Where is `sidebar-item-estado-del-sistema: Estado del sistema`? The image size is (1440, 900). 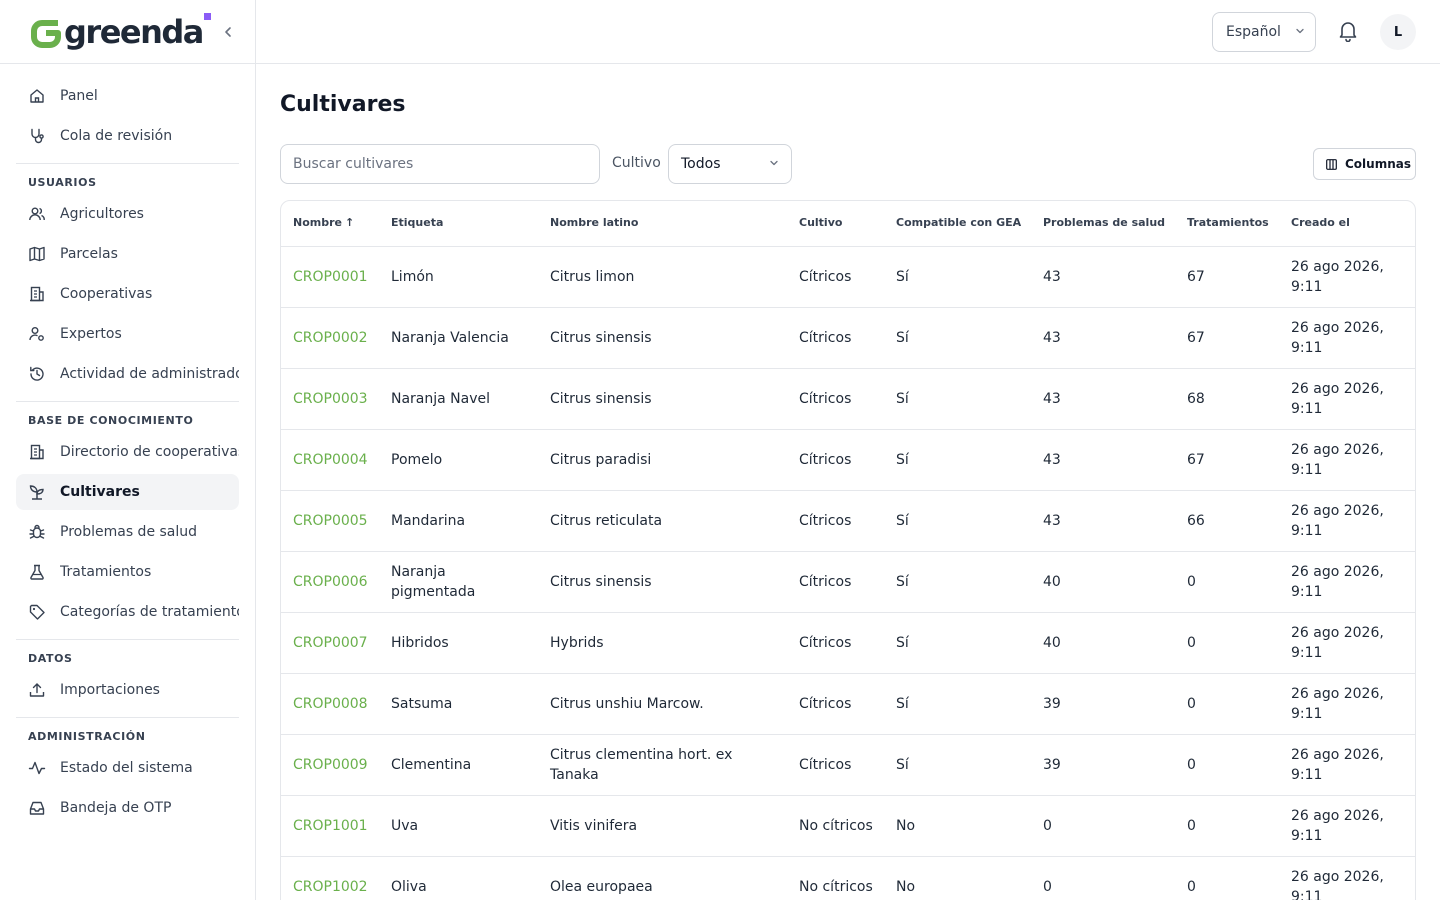 sidebar-item-estado-del-sistema: Estado del sistema is located at coordinates (127, 768).